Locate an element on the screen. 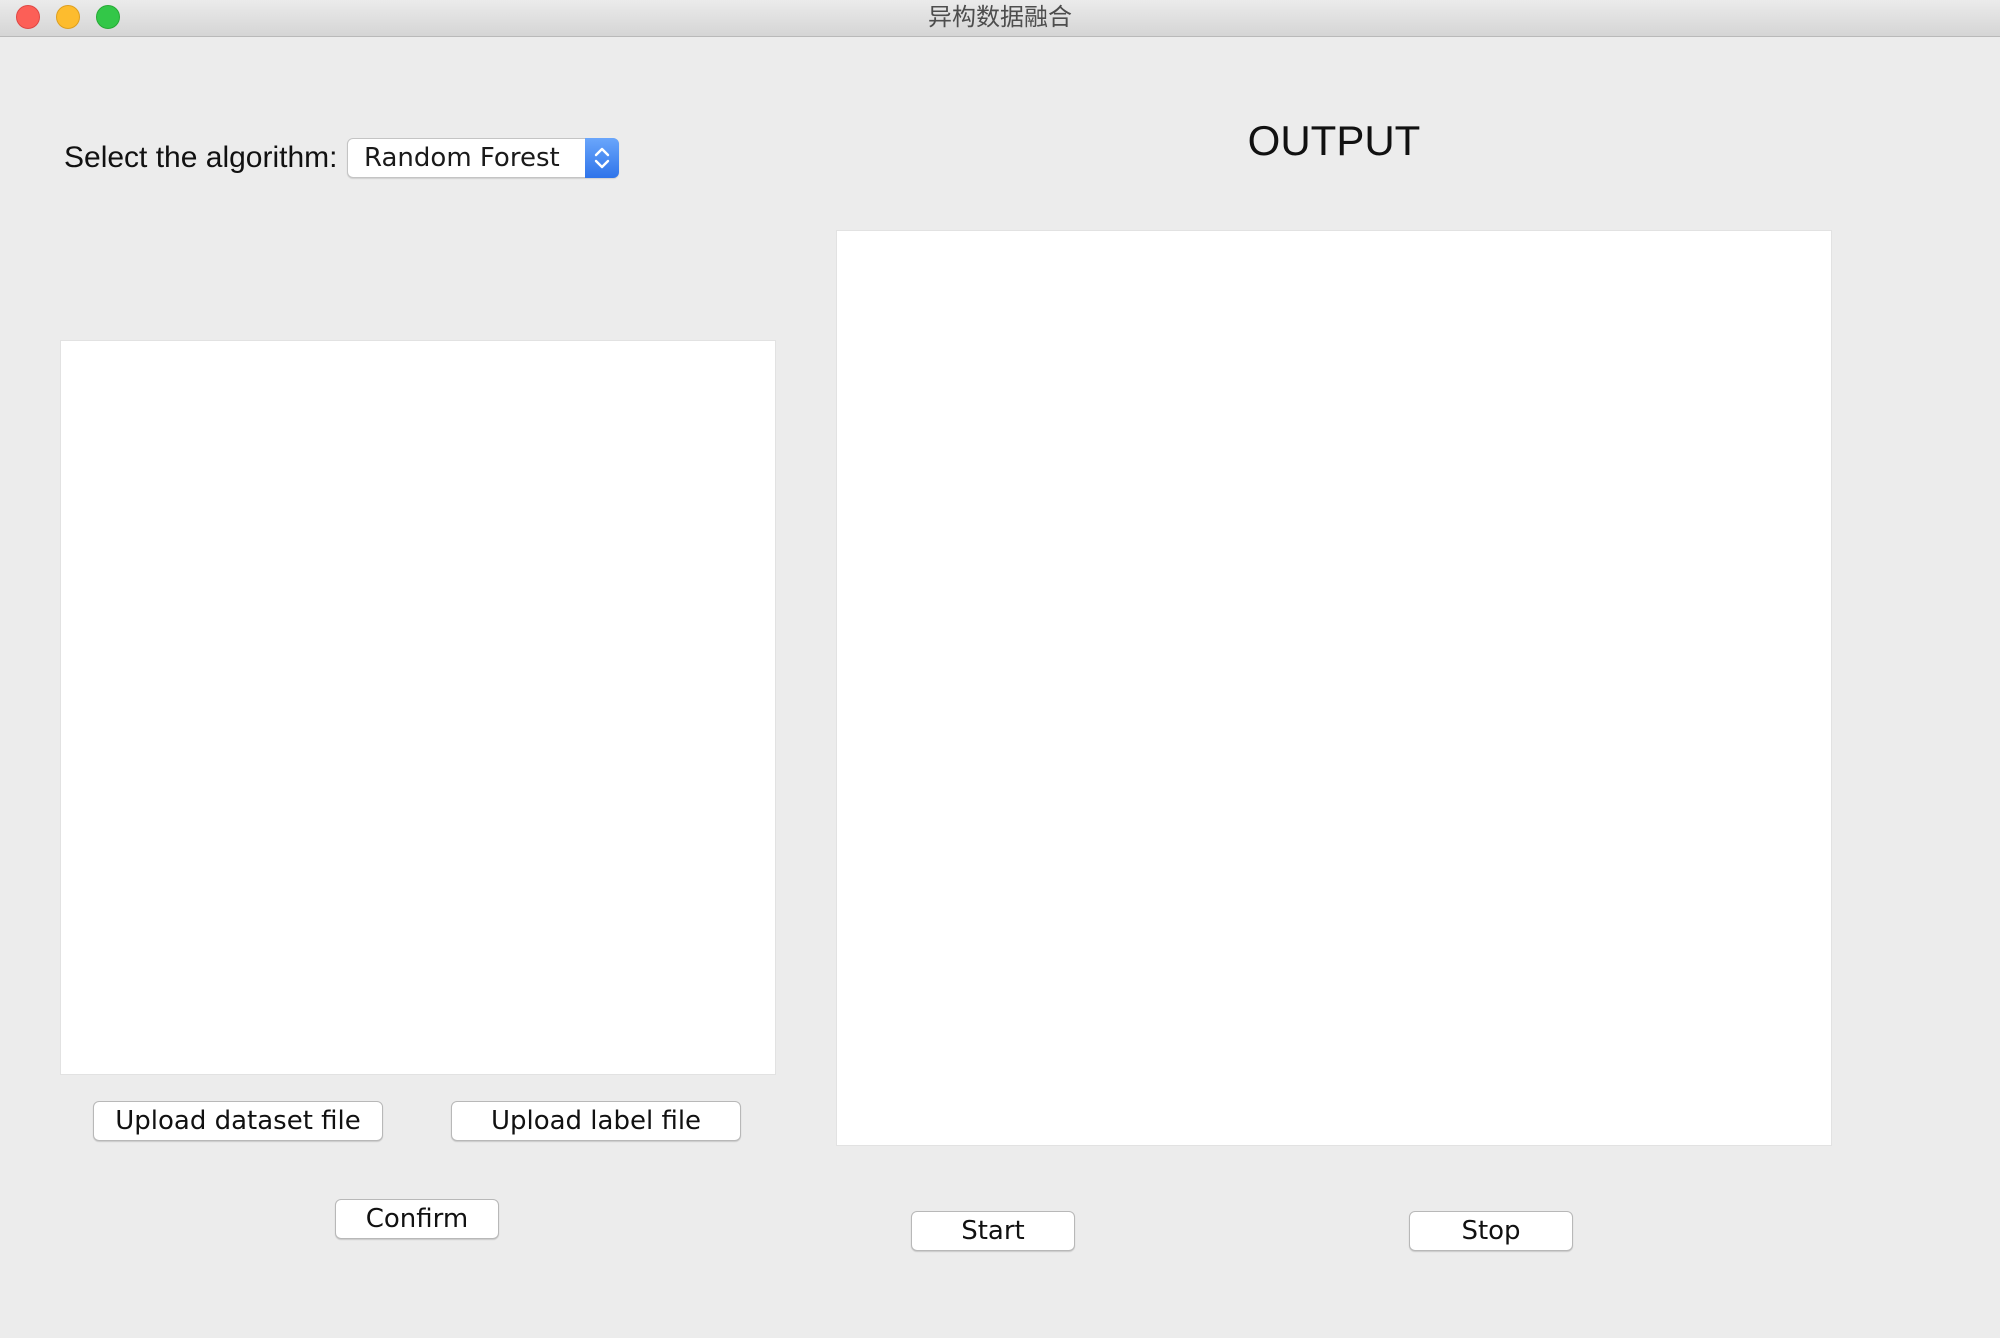 This screenshot has height=1338, width=2000. window-title: 异构数据融合 is located at coordinates (1000, 17).